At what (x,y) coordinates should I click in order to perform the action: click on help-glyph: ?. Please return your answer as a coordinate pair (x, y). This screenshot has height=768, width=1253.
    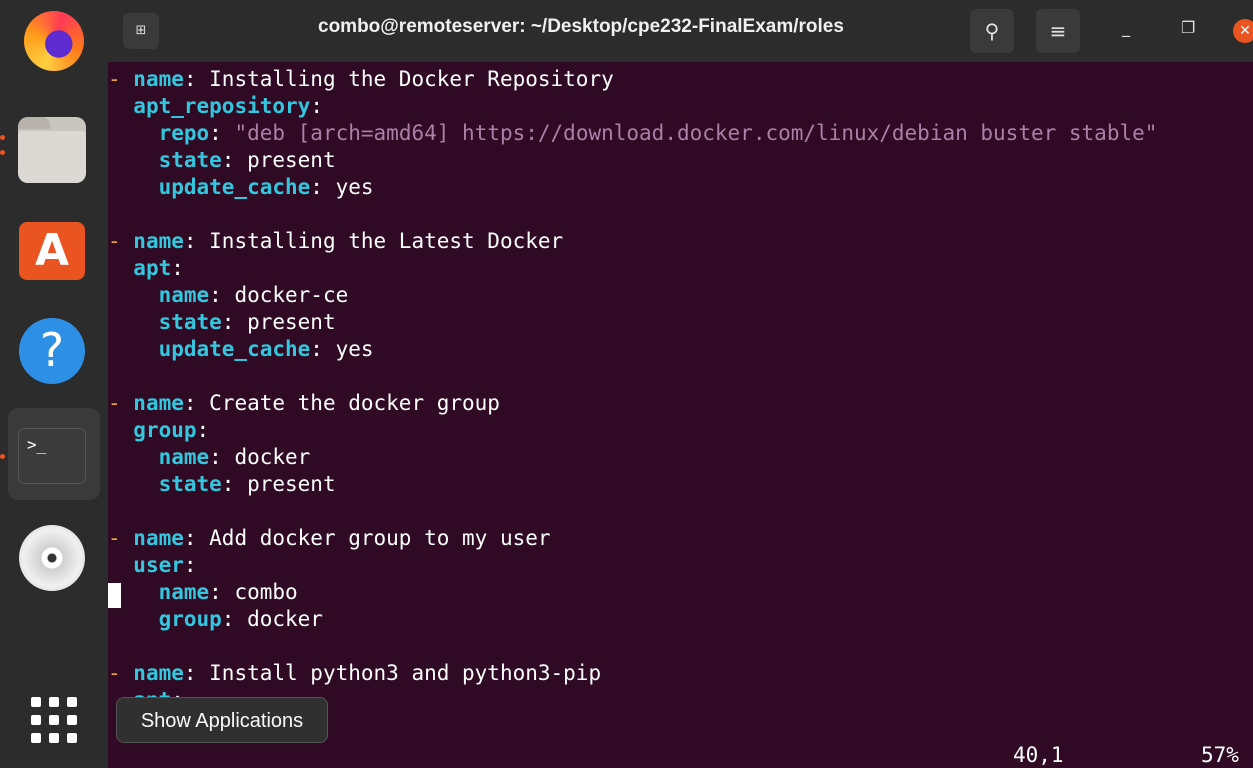
    Looking at the image, I should click on (52, 350).